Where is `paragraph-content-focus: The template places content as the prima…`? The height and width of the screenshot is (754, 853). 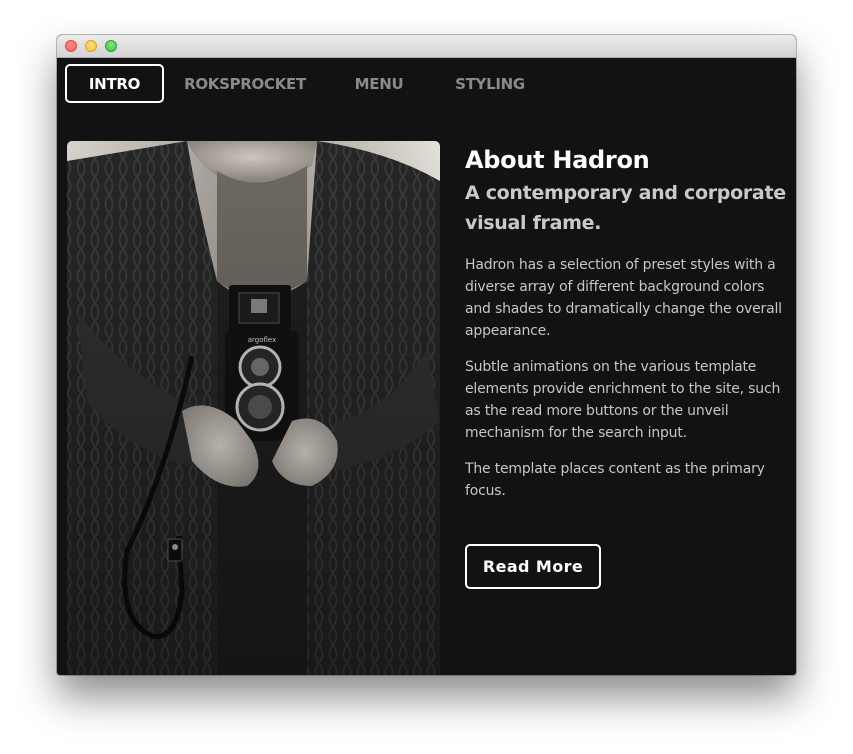
paragraph-content-focus: The template places content as the prima… is located at coordinates (615, 480).